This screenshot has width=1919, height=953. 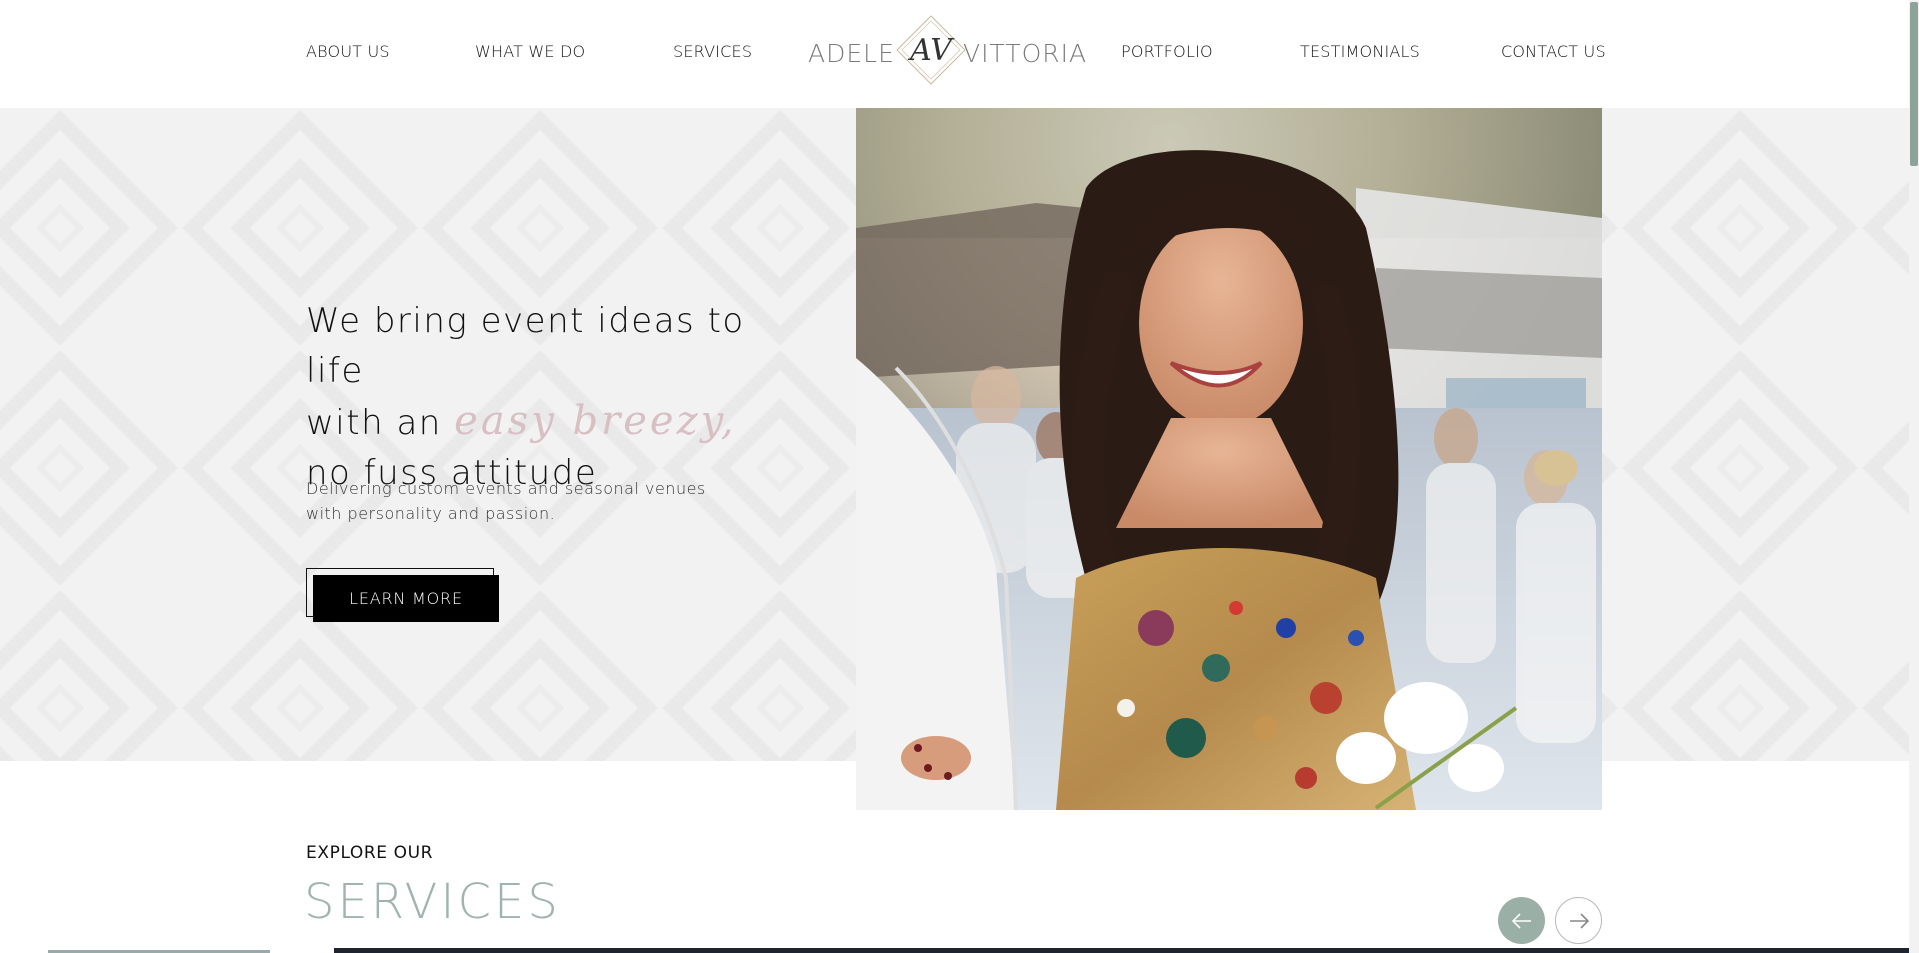 I want to click on arrow-left-icon, so click(x=1521, y=920).